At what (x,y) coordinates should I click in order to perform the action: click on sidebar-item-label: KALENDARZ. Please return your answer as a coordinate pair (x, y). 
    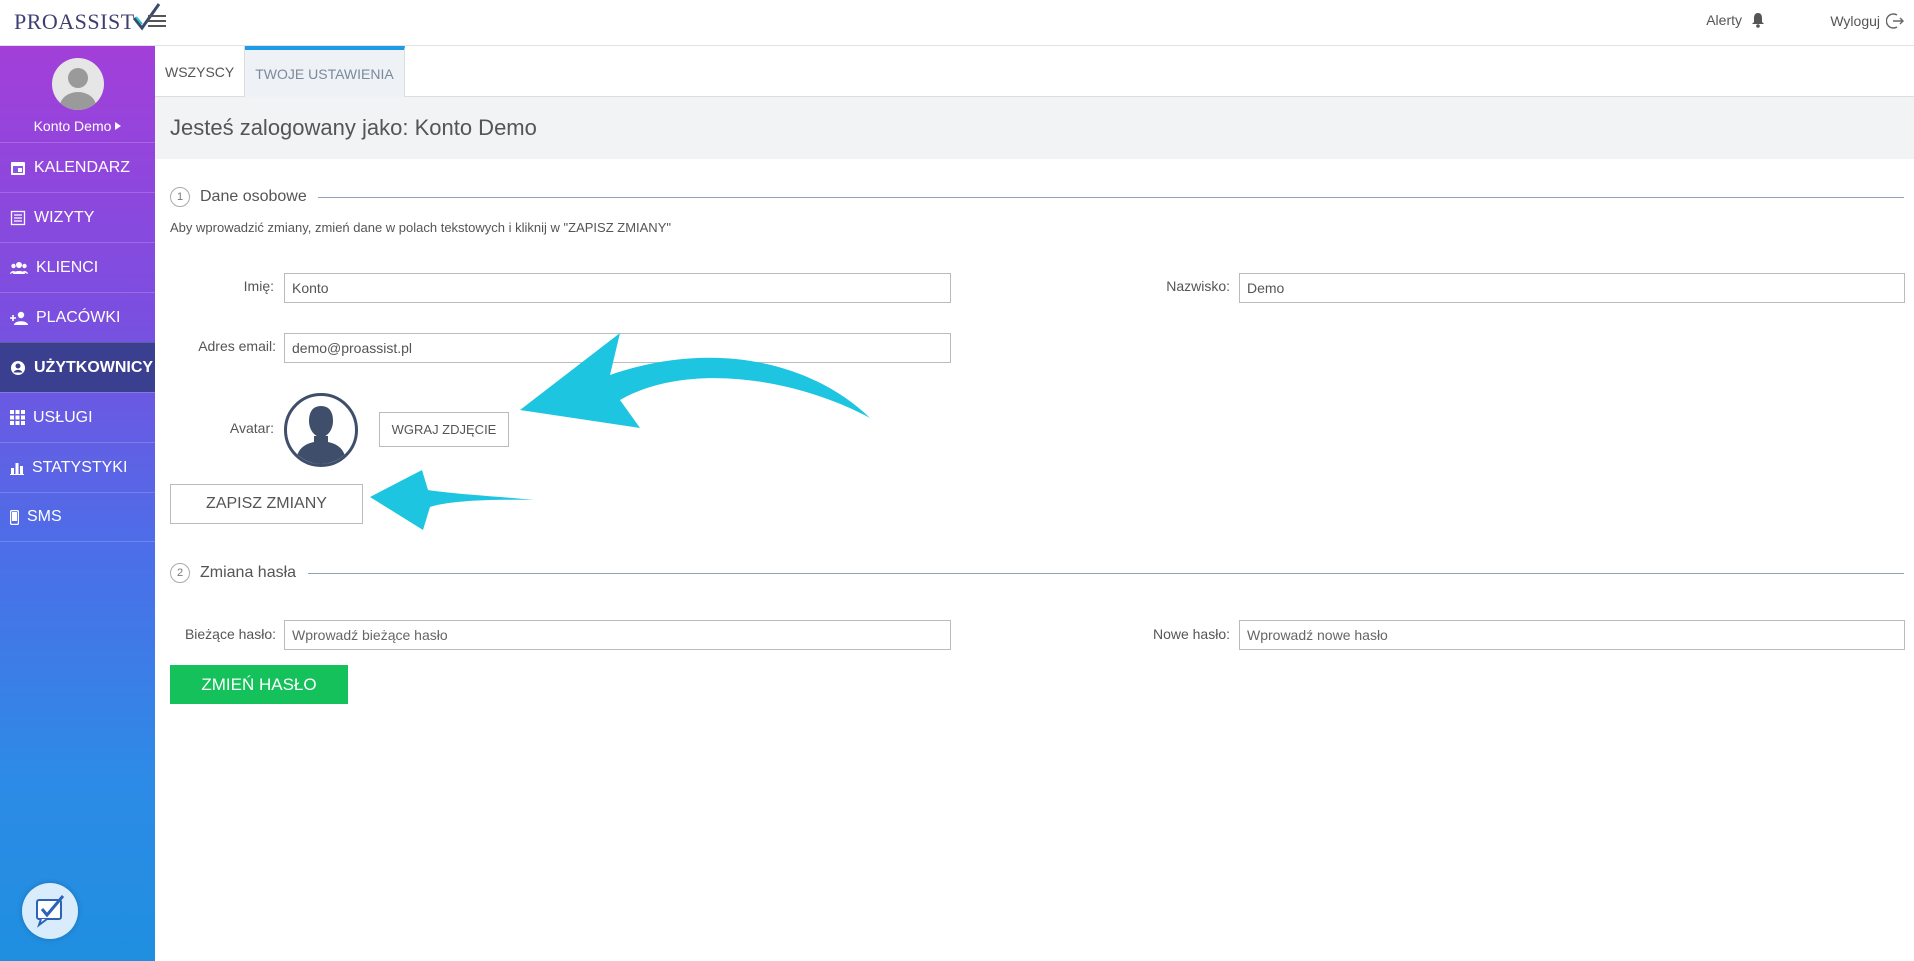
    Looking at the image, I should click on (82, 167).